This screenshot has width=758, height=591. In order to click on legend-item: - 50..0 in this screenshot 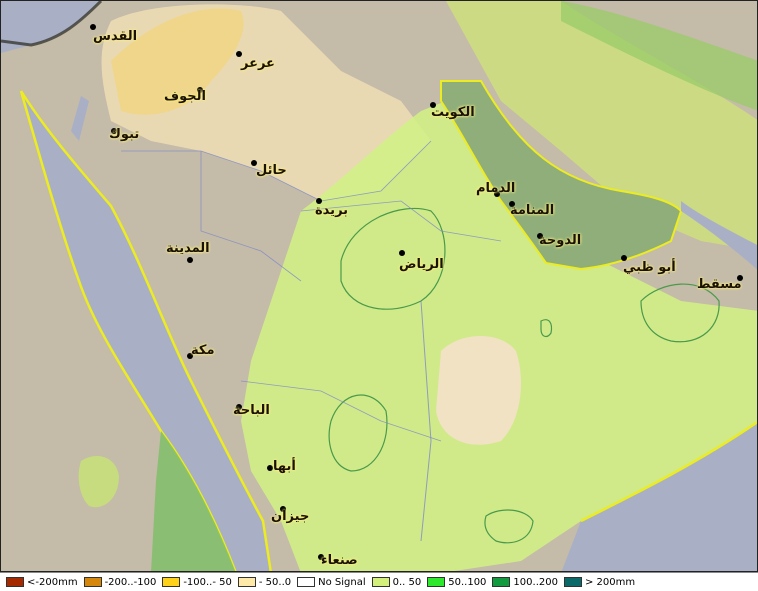, I will do `click(264, 582)`.